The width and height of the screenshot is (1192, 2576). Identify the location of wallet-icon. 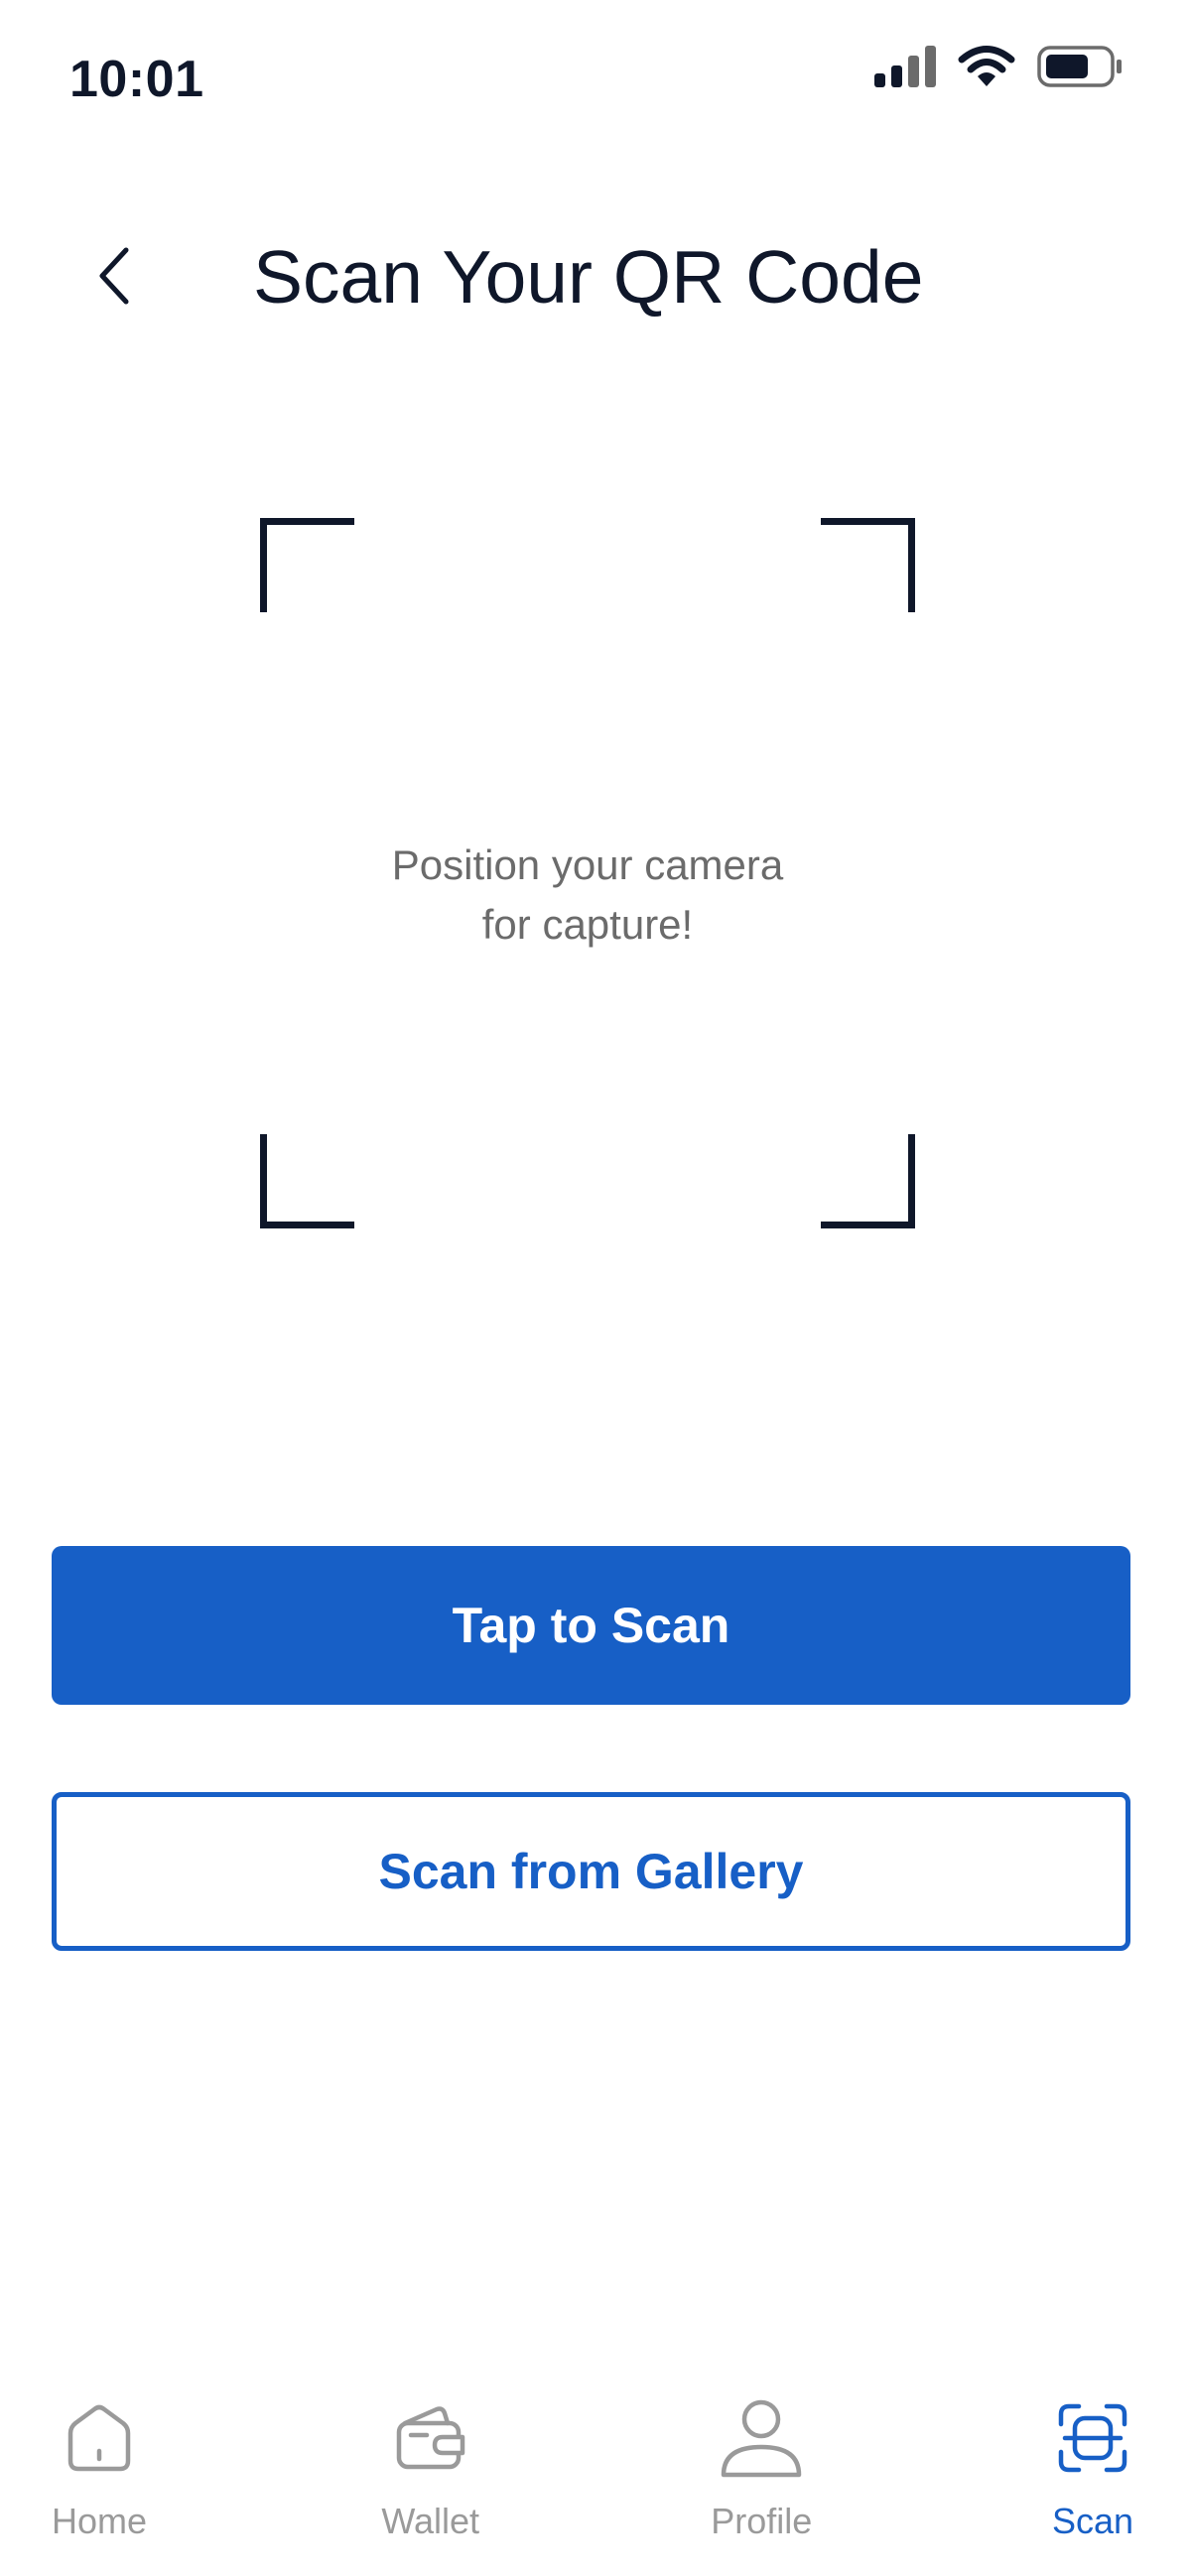
(431, 2438).